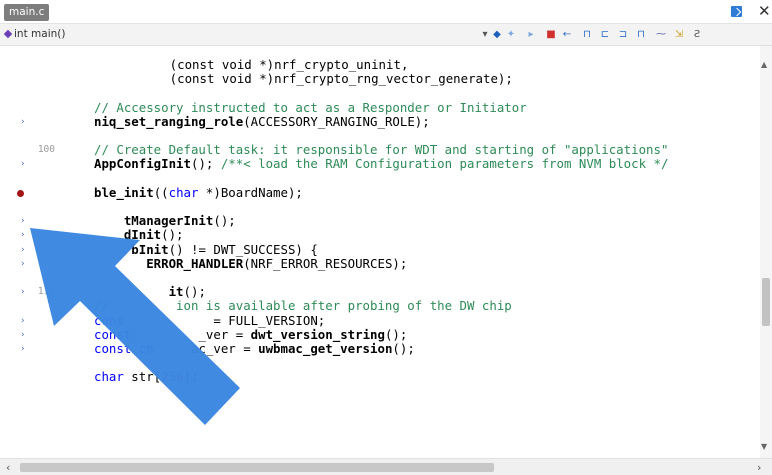 The width and height of the screenshot is (772, 475). I want to click on nav-back-icon: ◆, so click(497, 35).